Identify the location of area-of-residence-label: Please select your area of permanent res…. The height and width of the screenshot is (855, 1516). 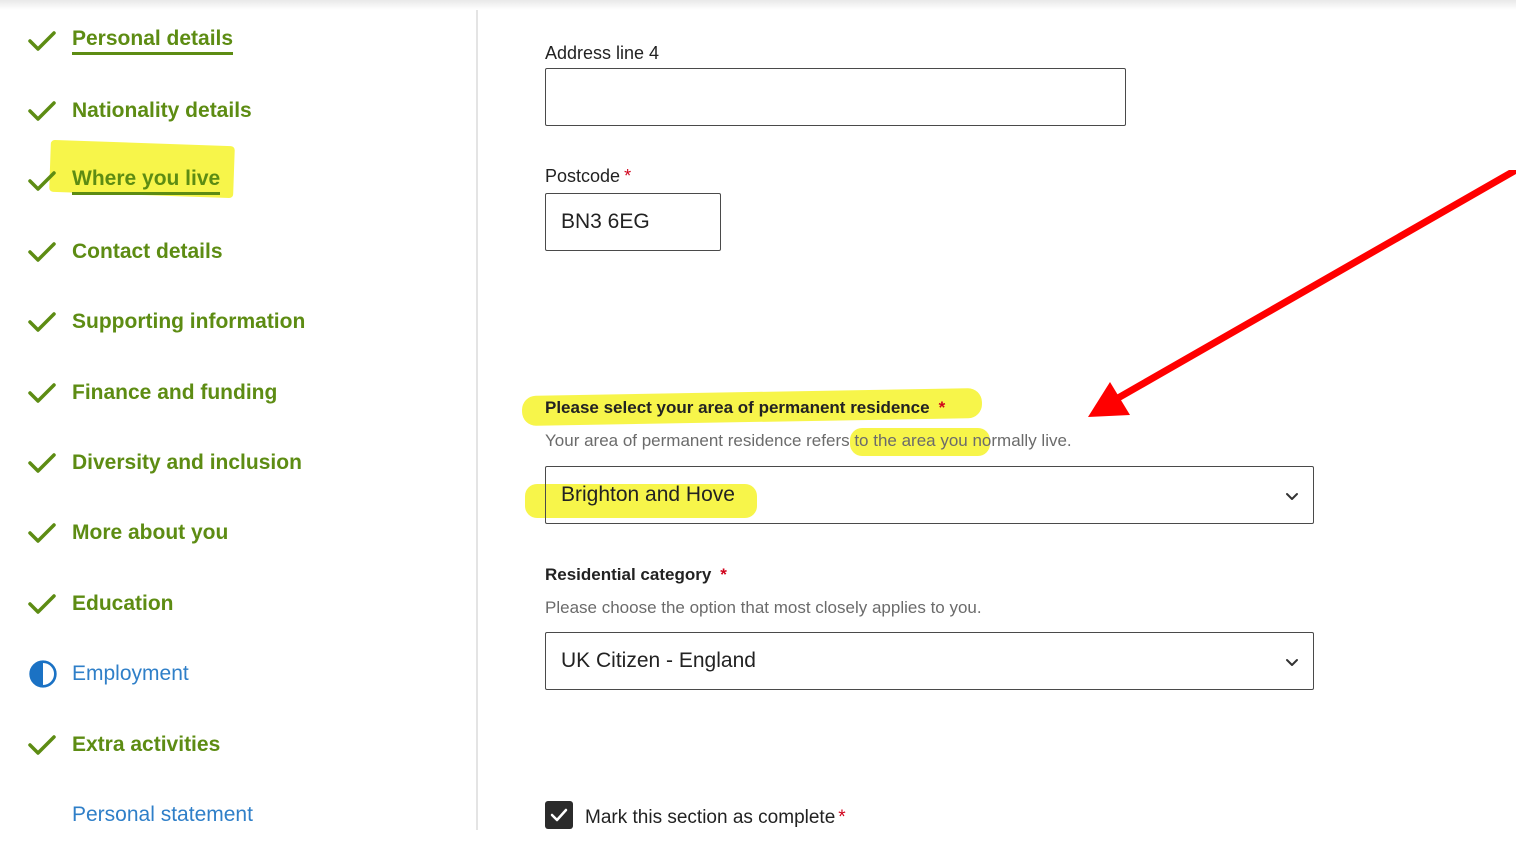
(745, 408).